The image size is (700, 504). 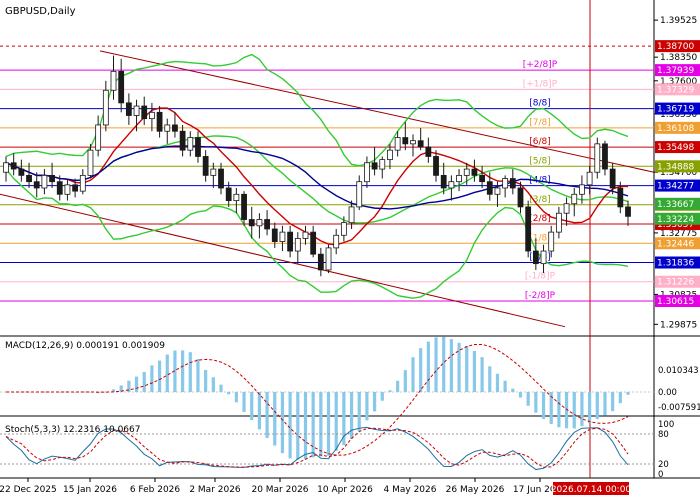 What do you see at coordinates (540, 104) in the screenshot?
I see `murrey-label: [8/8]` at bounding box center [540, 104].